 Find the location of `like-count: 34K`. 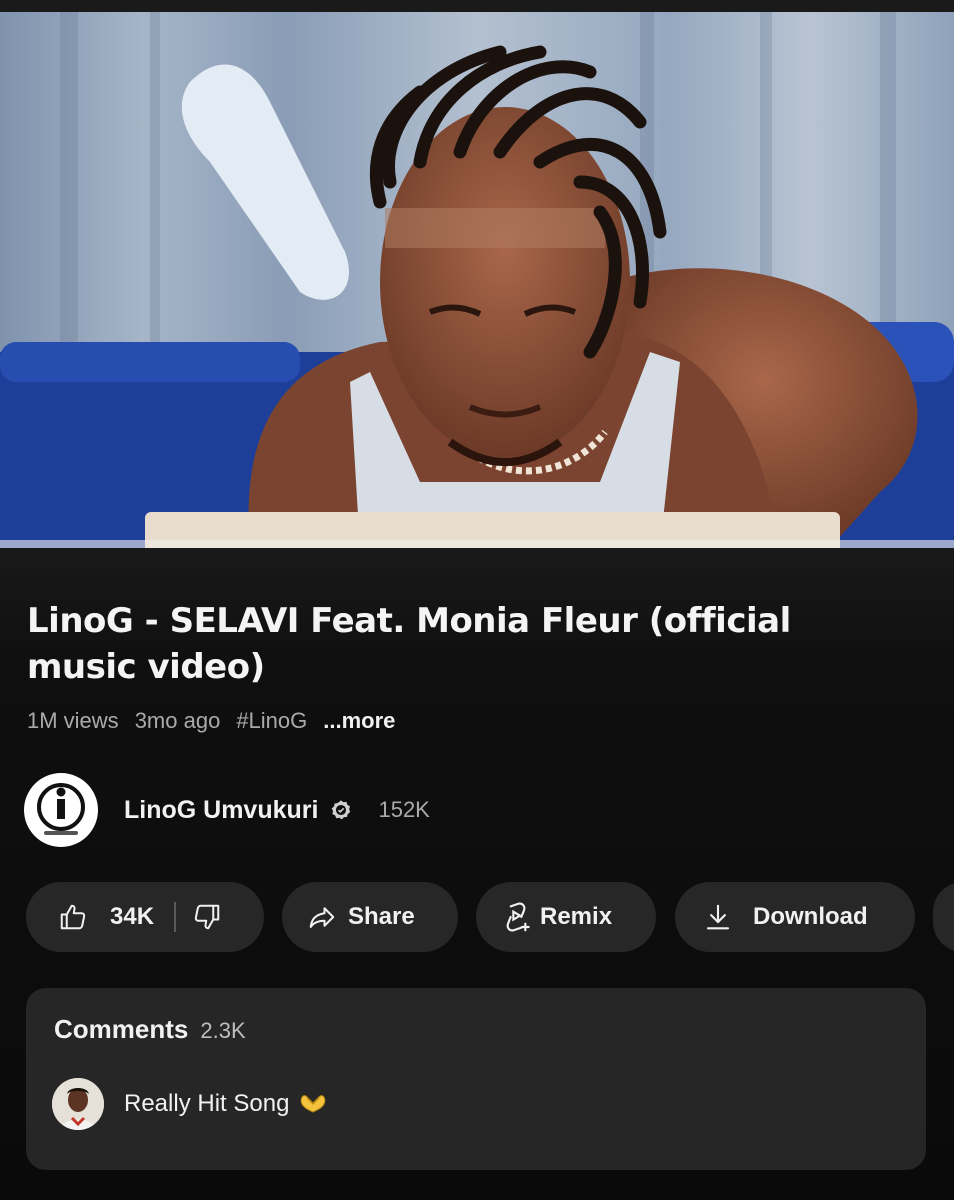

like-count: 34K is located at coordinates (132, 917).